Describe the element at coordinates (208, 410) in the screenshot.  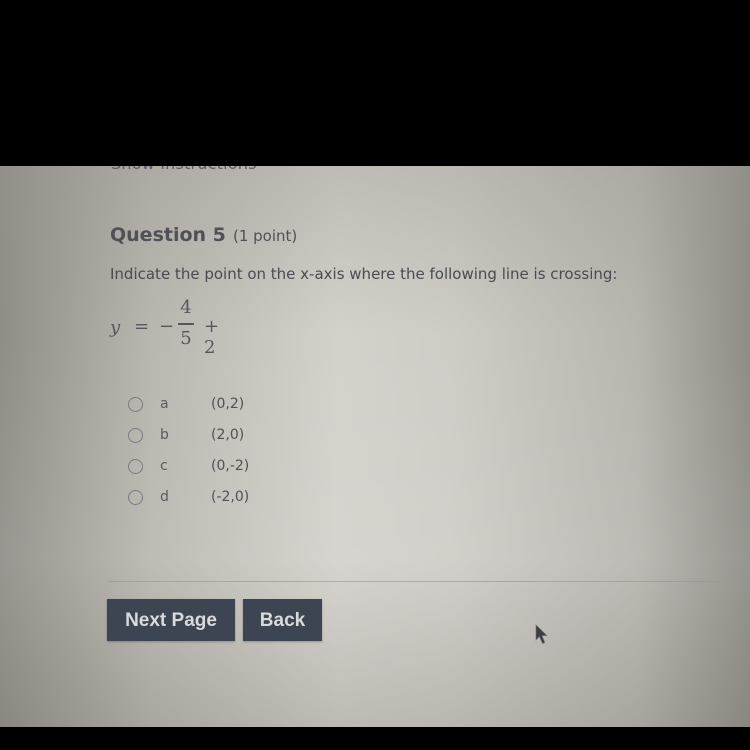
I see `option-a: a (0,2)` at that location.